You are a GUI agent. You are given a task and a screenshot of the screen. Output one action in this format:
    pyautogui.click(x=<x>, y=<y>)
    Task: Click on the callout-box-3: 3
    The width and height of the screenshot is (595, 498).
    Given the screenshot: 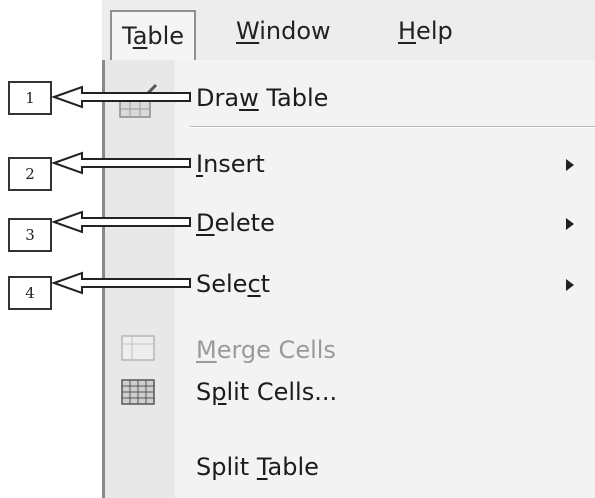 What is the action you would take?
    pyautogui.click(x=30, y=235)
    